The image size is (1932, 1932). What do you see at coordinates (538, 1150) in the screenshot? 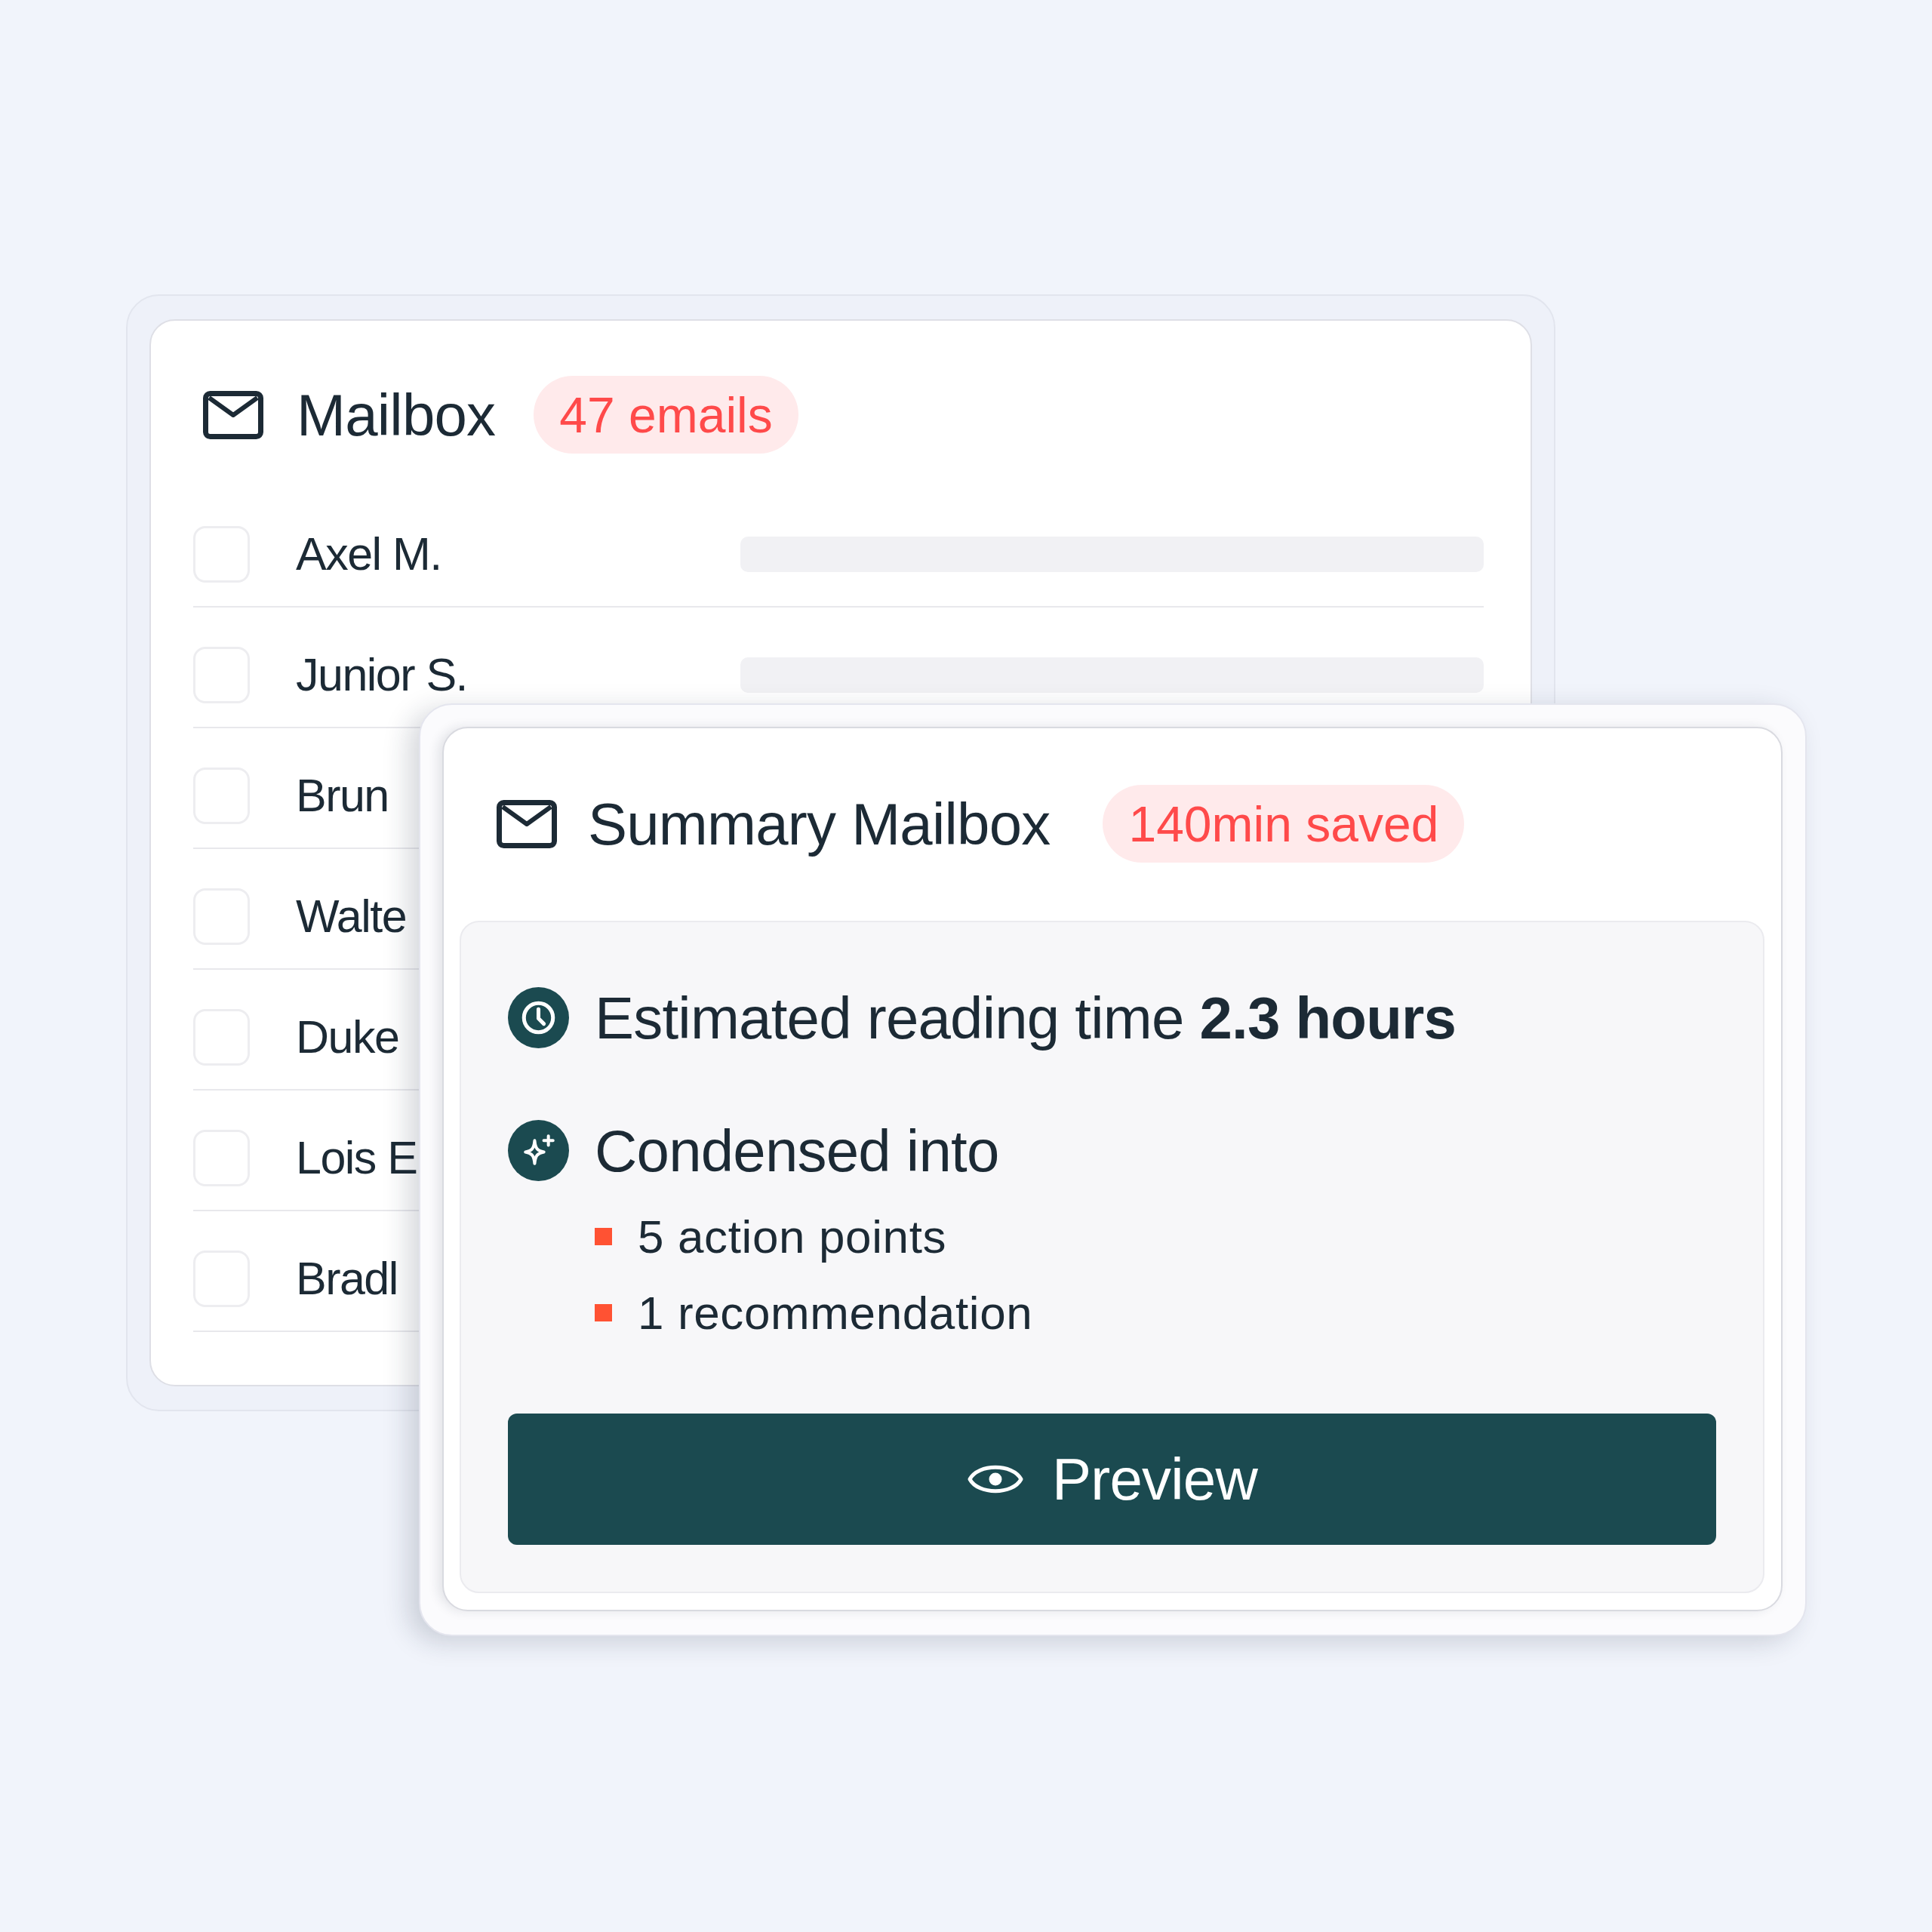
I see `sparkle-icon` at bounding box center [538, 1150].